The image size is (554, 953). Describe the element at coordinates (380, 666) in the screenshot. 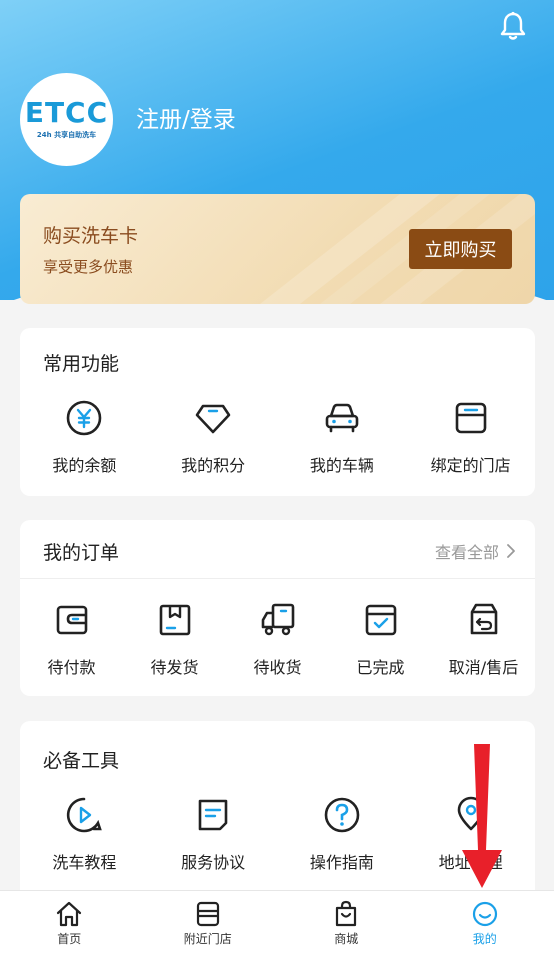

I see `completed-label: 已完成` at that location.